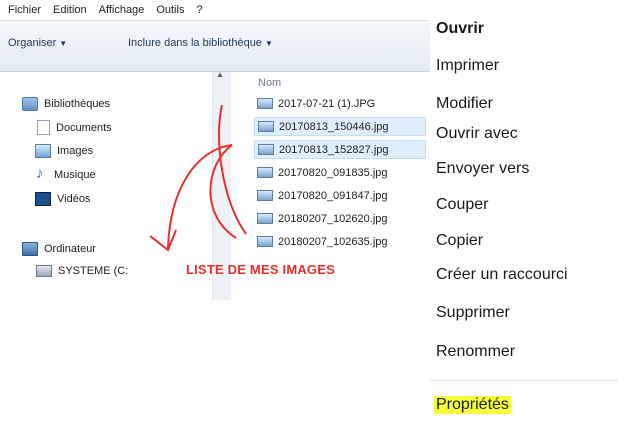 This screenshot has height=423, width=618. Describe the element at coordinates (333, 195) in the screenshot. I see `file-name: 20170820_091847.jpg` at that location.